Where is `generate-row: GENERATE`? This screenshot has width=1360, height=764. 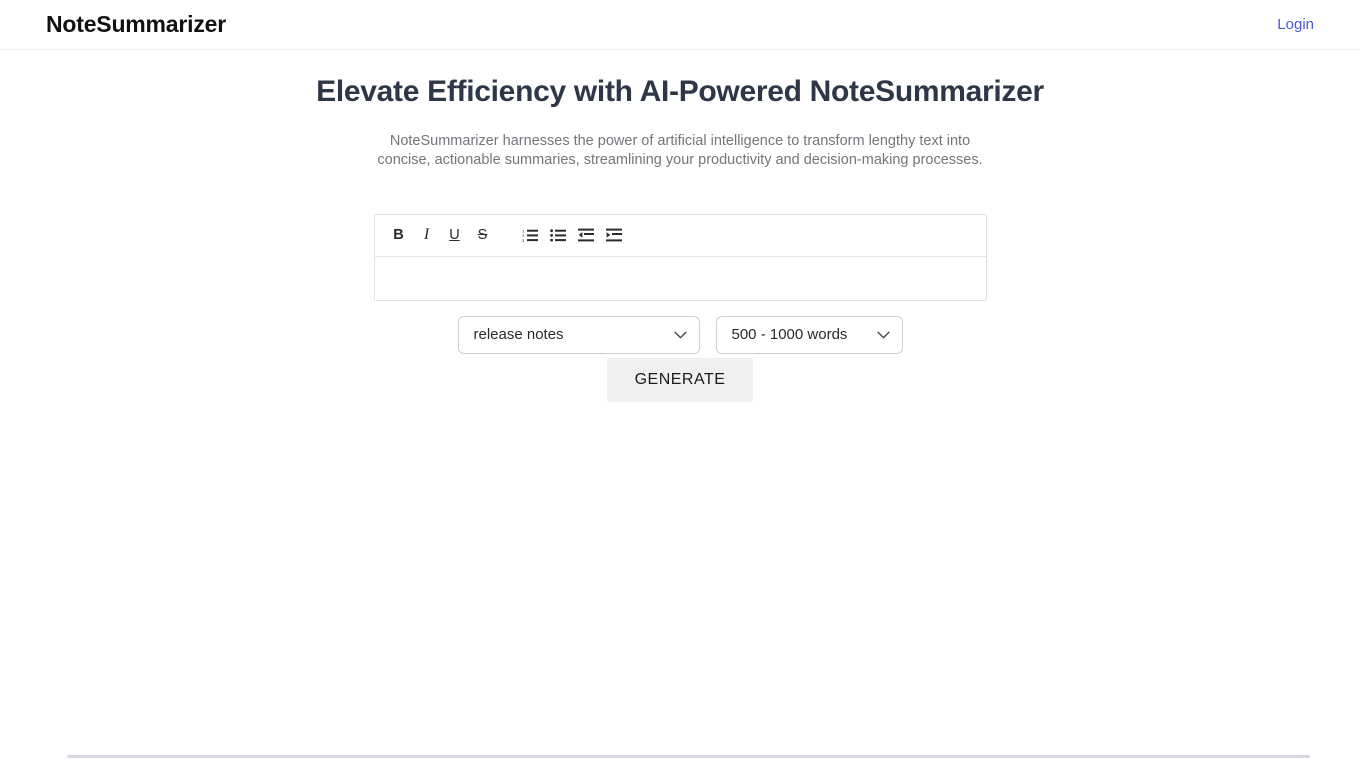 generate-row: GENERATE is located at coordinates (680, 379).